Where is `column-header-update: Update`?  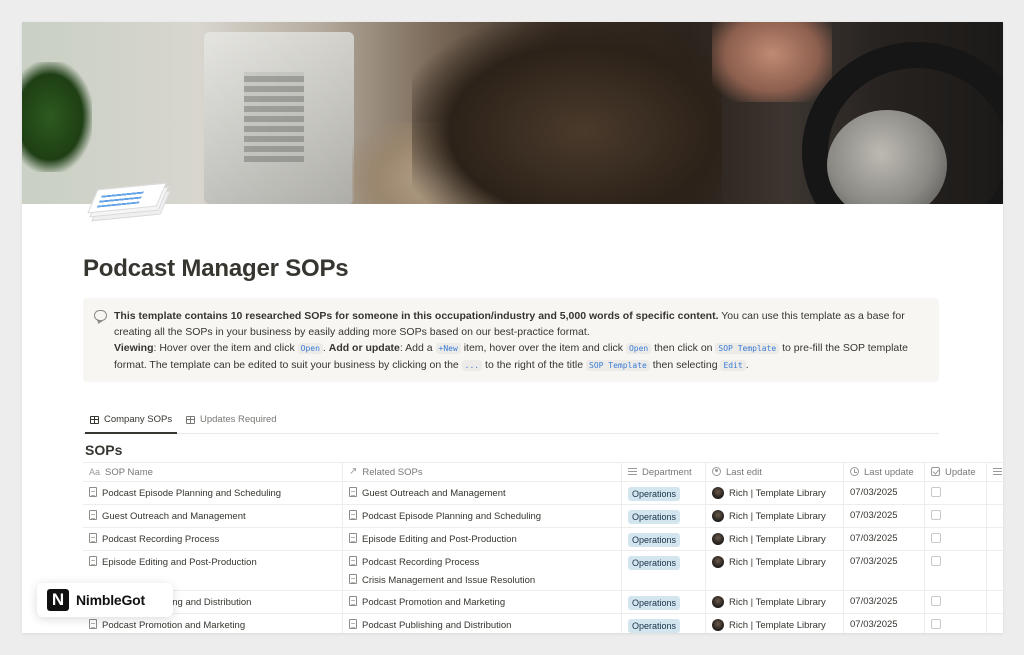
column-header-update: Update is located at coordinates (956, 472).